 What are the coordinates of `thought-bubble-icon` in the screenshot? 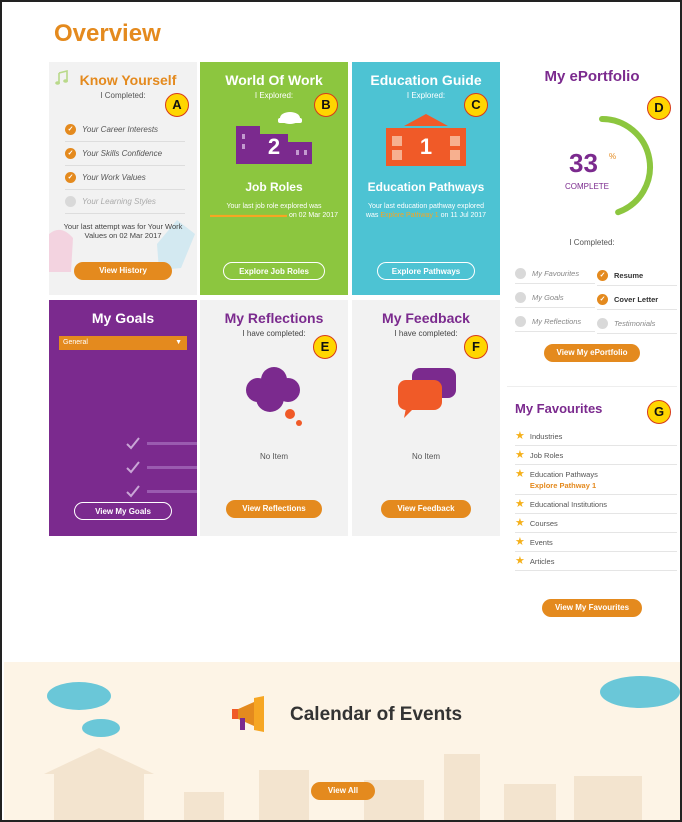 It's located at (274, 396).